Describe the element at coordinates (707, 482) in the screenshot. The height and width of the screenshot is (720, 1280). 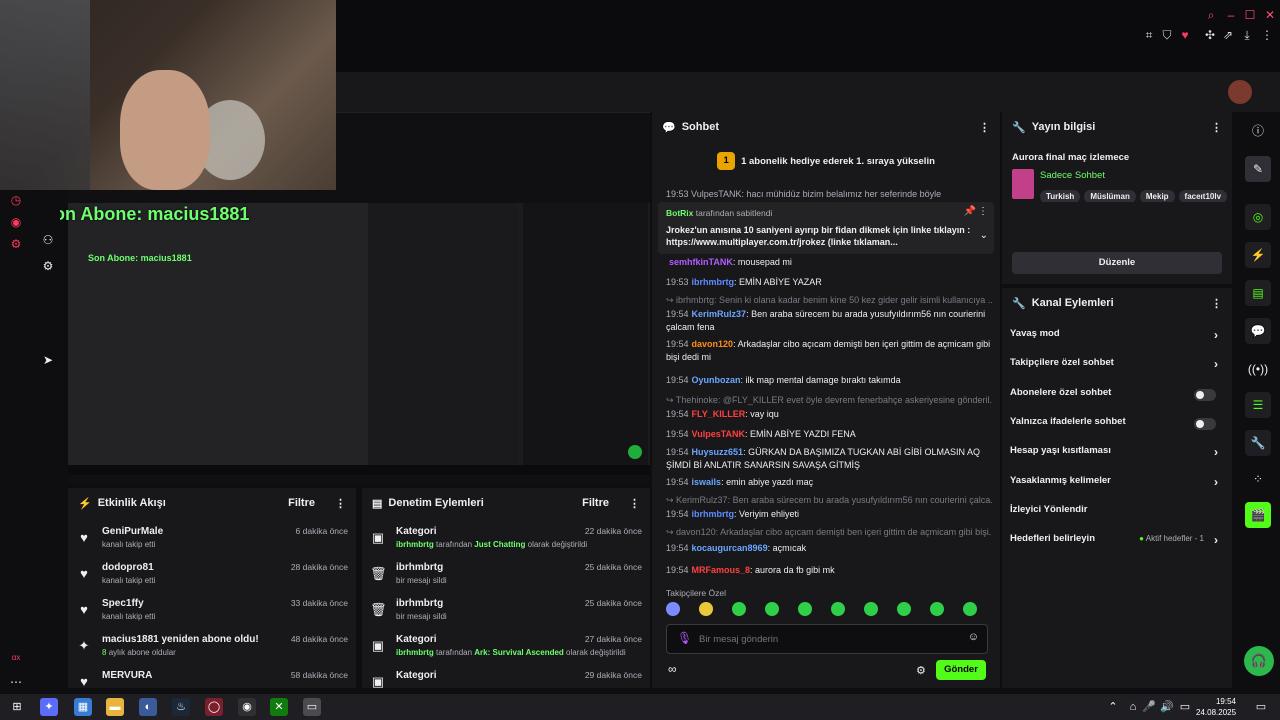
I see `chat-username: iswails` at that location.